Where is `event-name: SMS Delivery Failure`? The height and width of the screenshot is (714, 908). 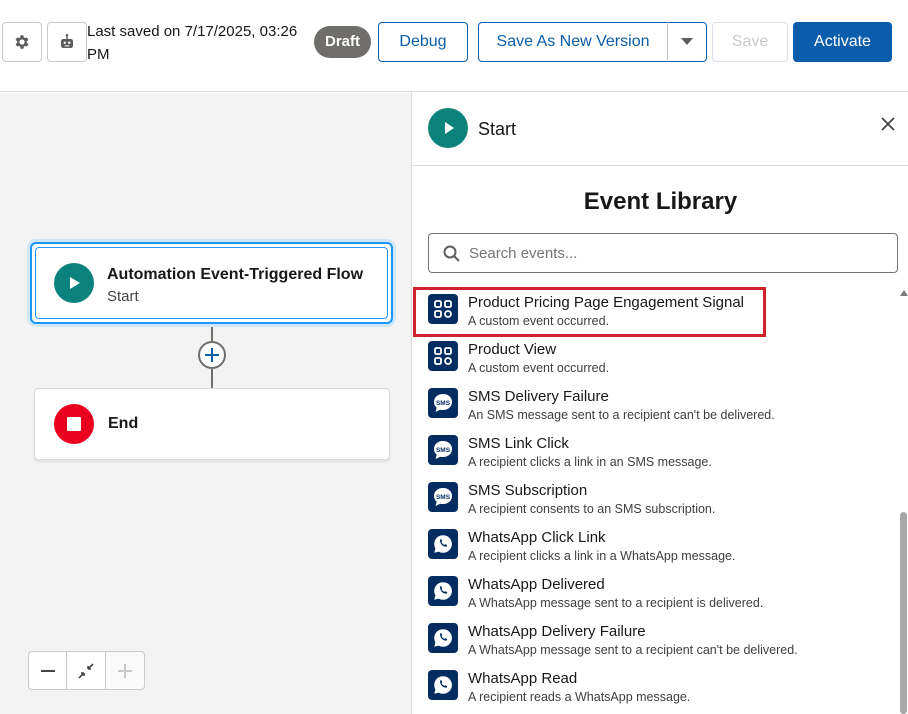 event-name: SMS Delivery Failure is located at coordinates (538, 396).